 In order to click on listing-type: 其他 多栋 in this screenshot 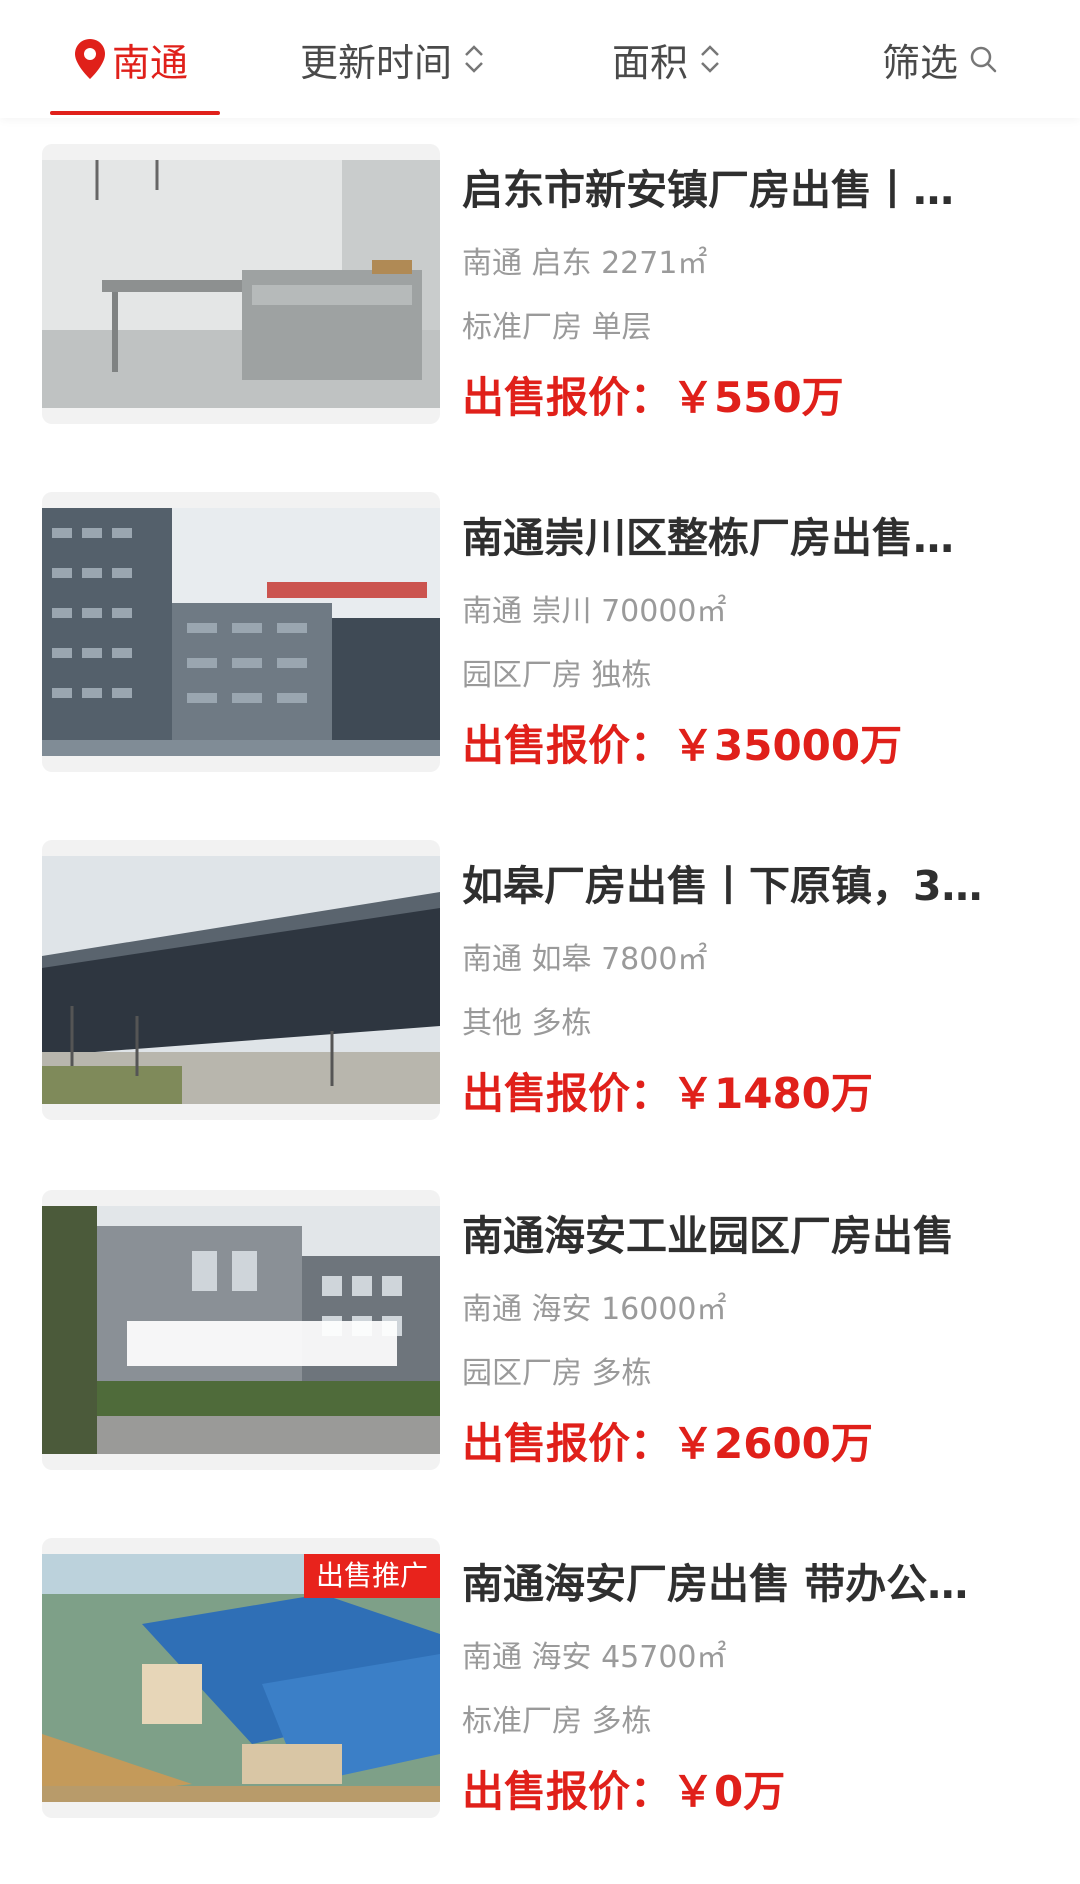, I will do `click(527, 1023)`.